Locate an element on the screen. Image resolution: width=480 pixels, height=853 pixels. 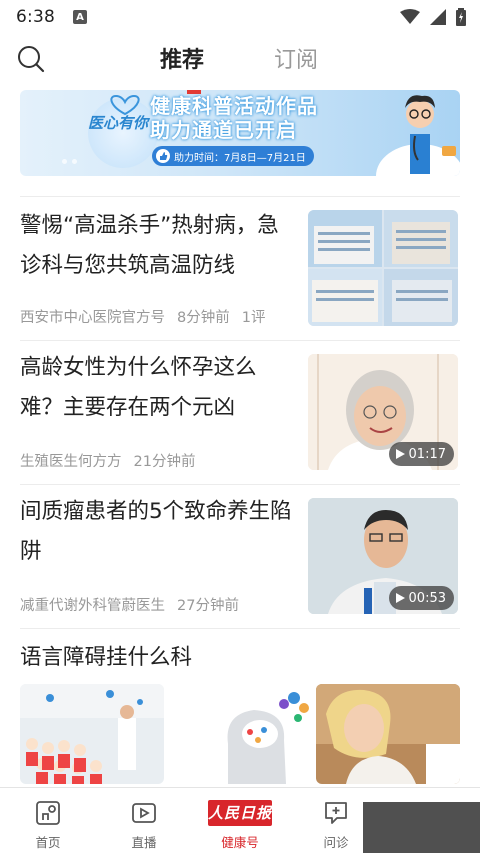
nav-live: 直播 is located at coordinates (144, 820).